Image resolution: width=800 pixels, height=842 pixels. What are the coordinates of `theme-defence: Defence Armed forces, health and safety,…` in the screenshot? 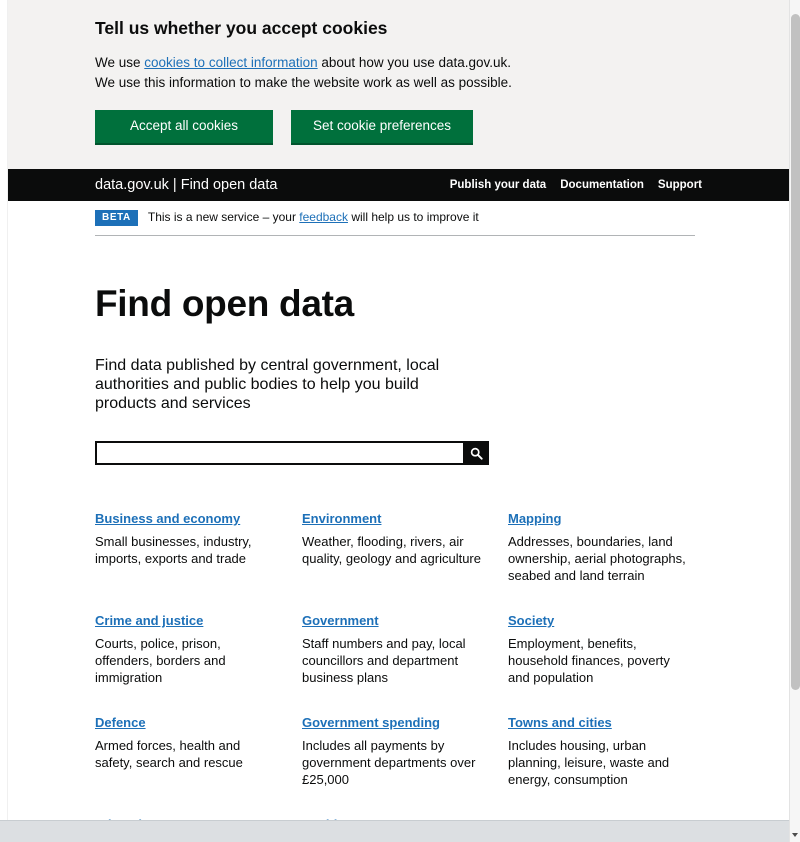 It's located at (198, 751).